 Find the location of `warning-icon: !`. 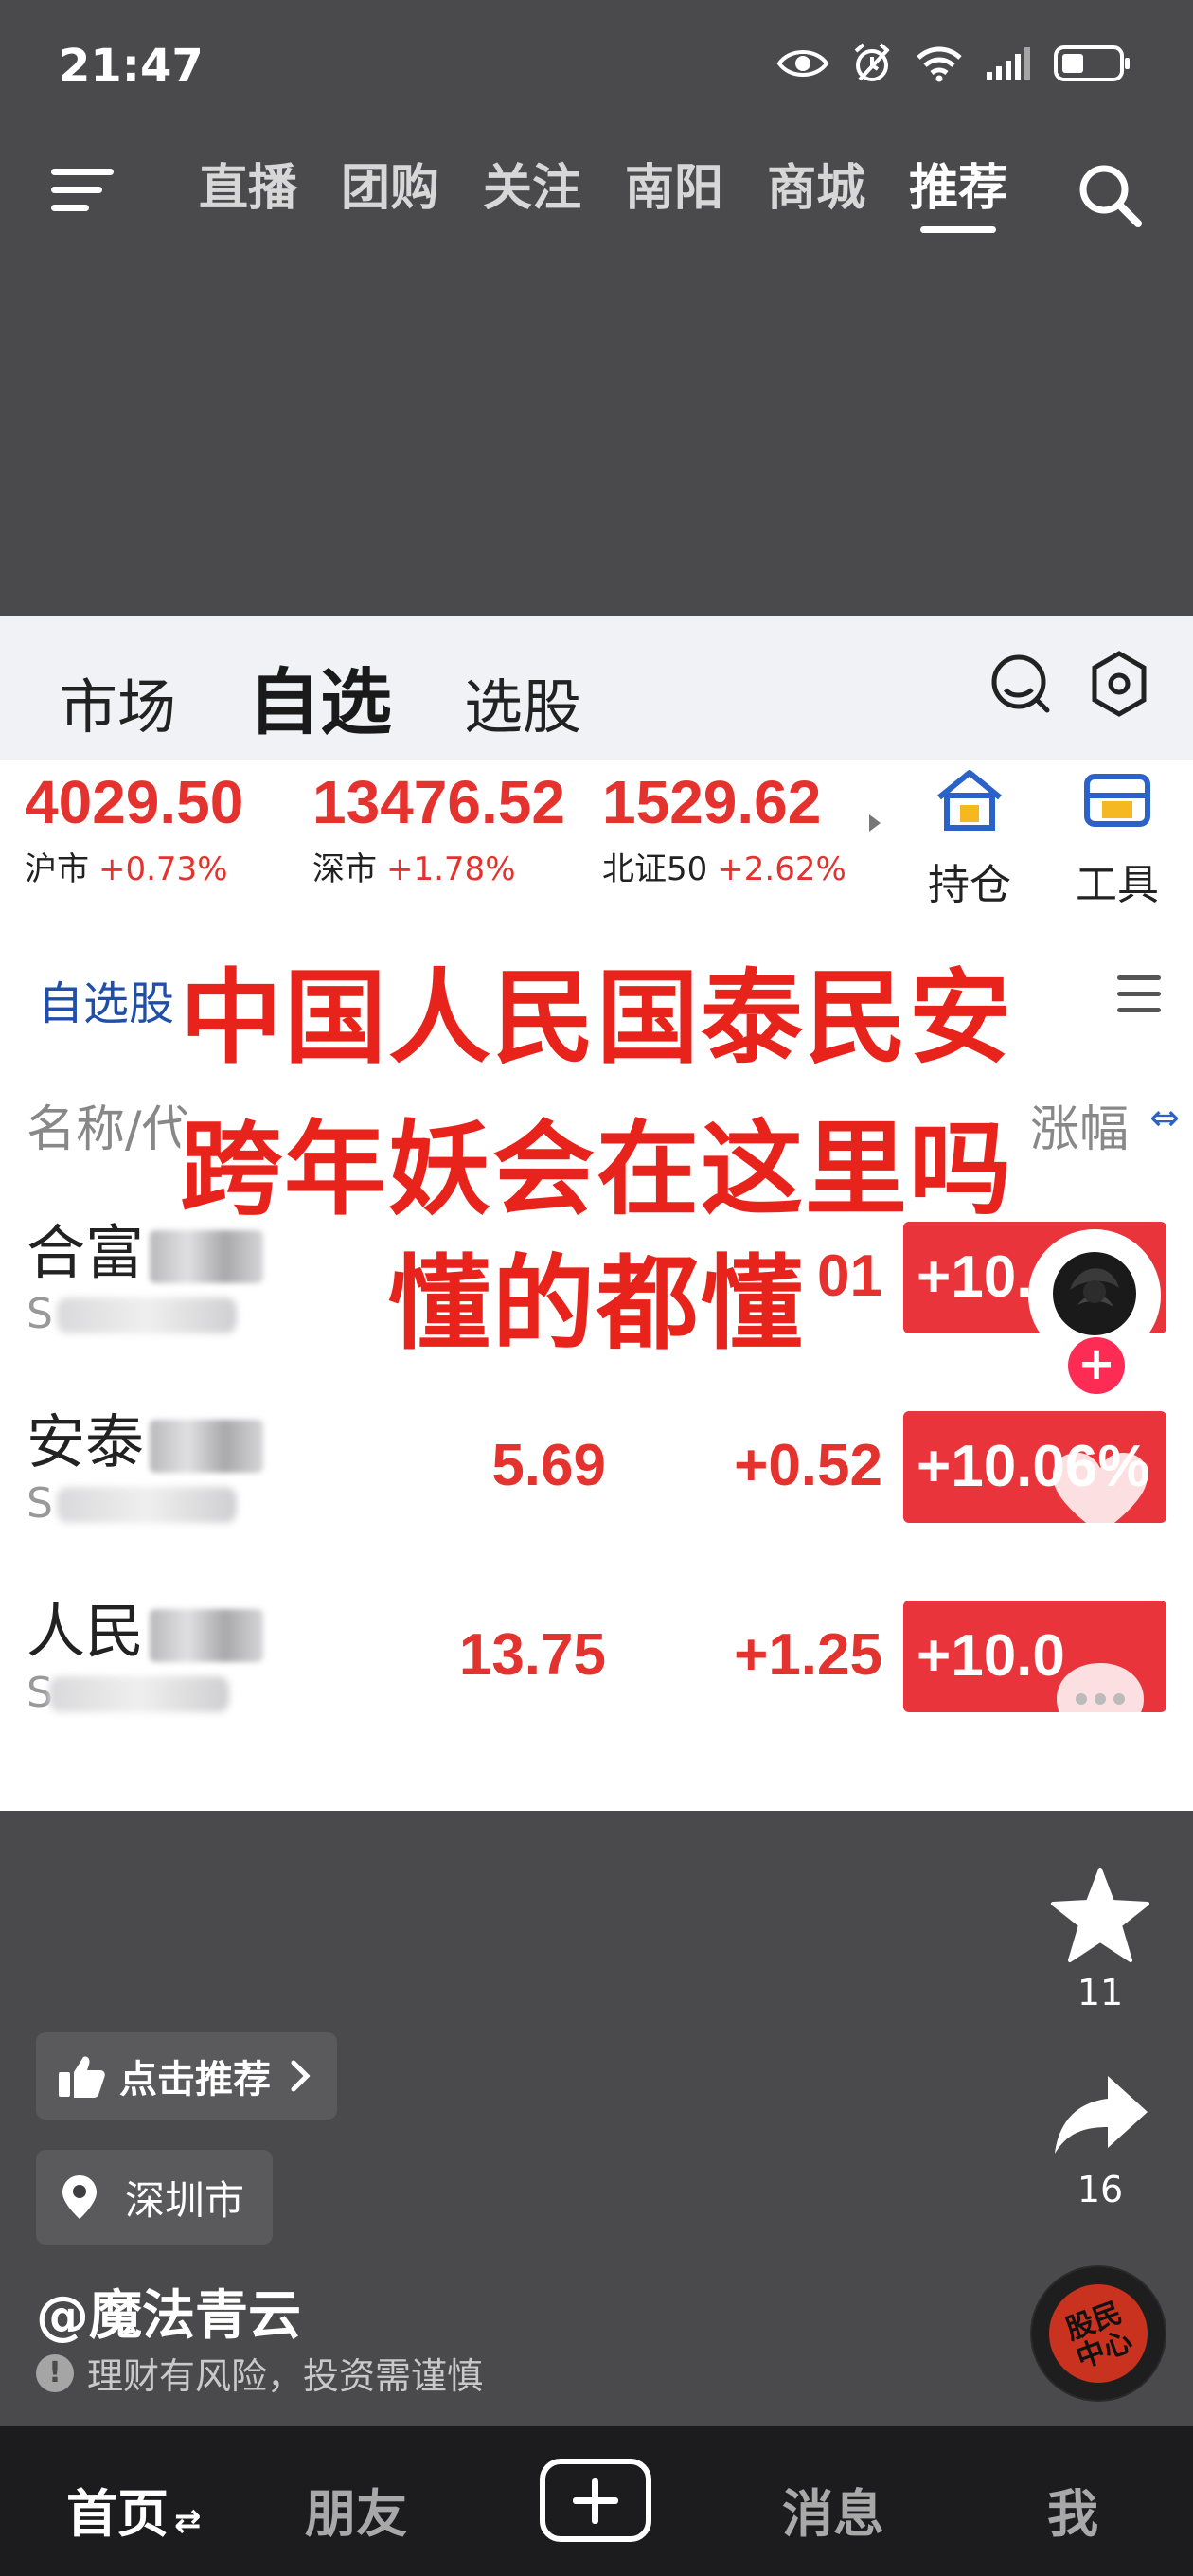

warning-icon: ! is located at coordinates (55, 2372).